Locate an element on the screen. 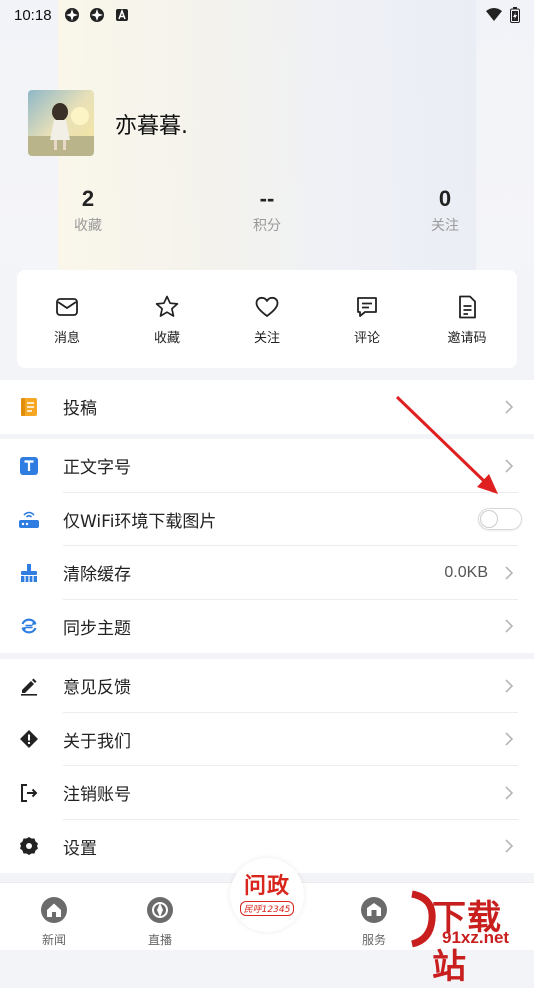 The image size is (534, 988). menu-item-label: 注销账号 is located at coordinates (97, 795).